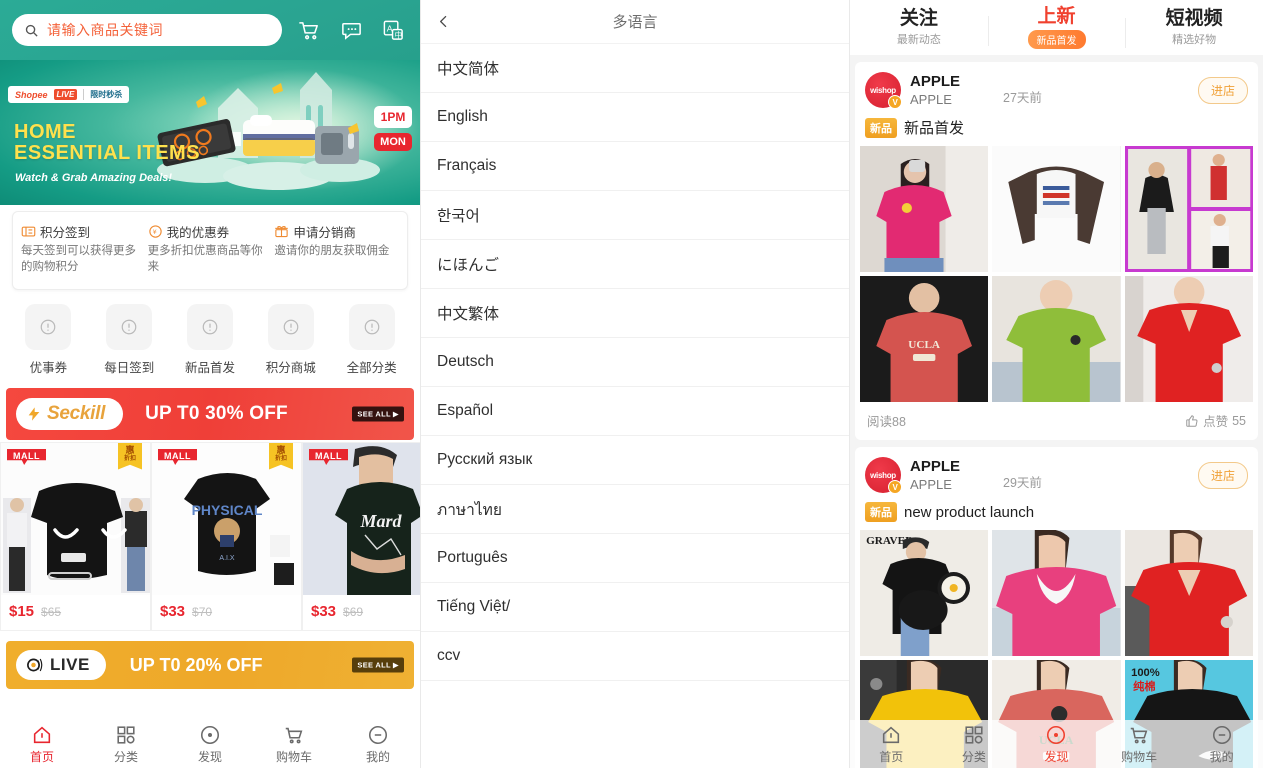 Image resolution: width=1263 pixels, height=768 pixels. Describe the element at coordinates (974, 734) in the screenshot. I see `grid-icon` at that location.